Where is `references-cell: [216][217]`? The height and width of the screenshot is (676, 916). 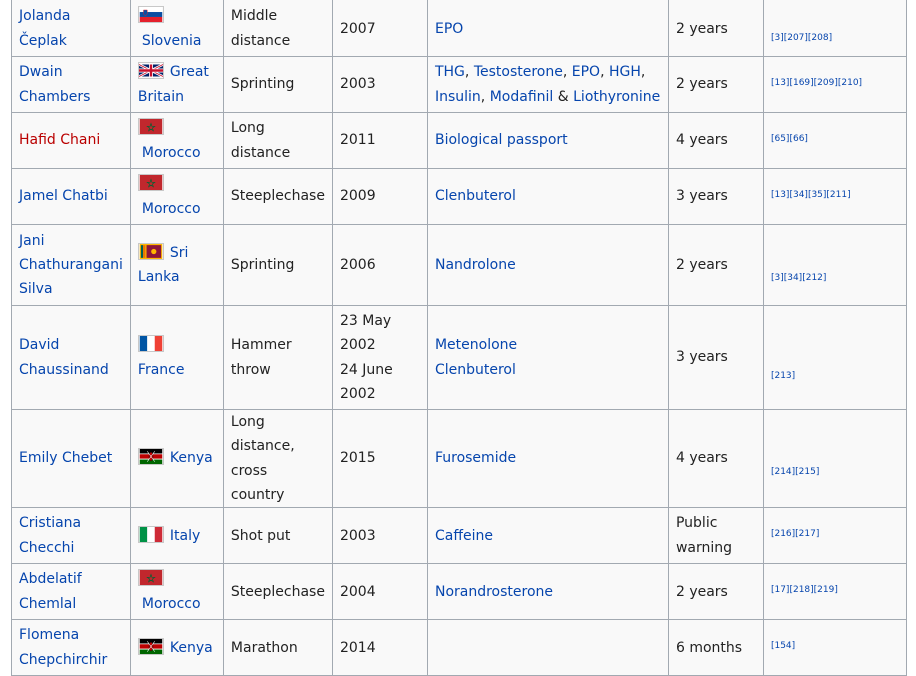 references-cell: [216][217] is located at coordinates (834, 536).